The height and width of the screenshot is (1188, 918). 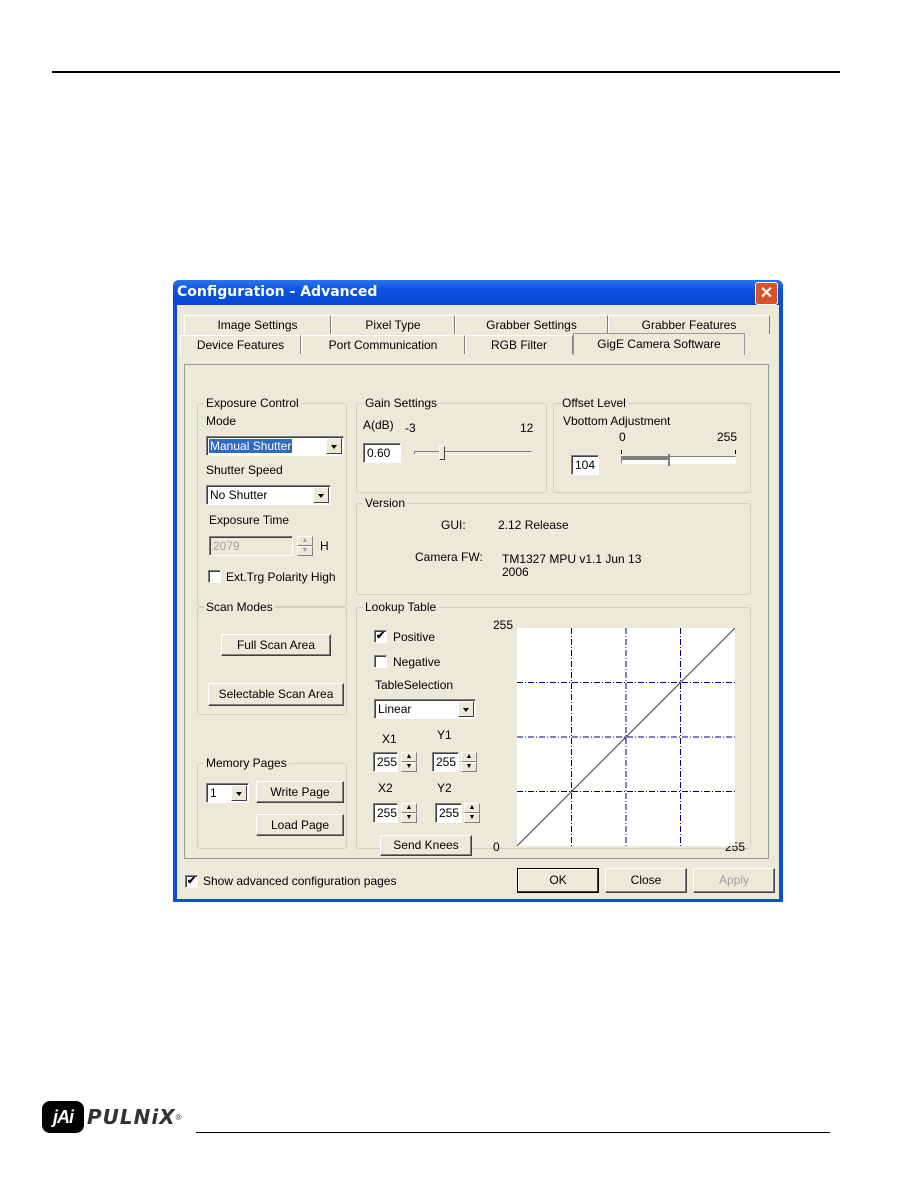 What do you see at coordinates (451, 444) in the screenshot?
I see `gain-settings-group: Gain Settings A(dB) -3 12 0.60` at bounding box center [451, 444].